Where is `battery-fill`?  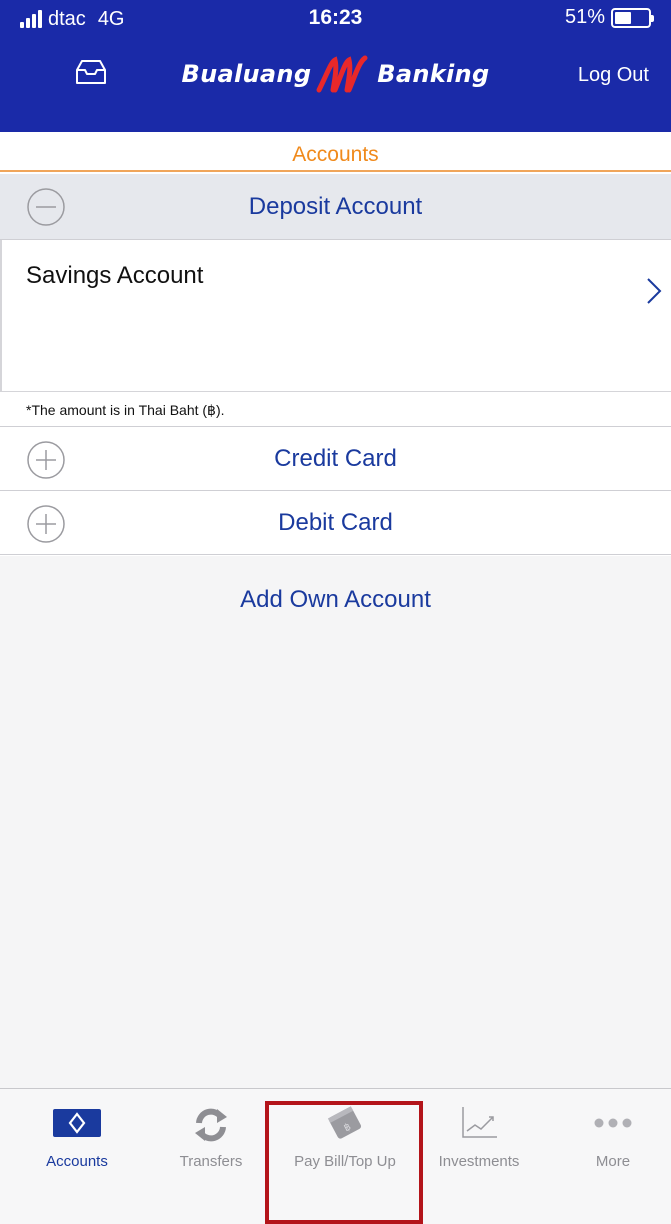 battery-fill is located at coordinates (623, 17).